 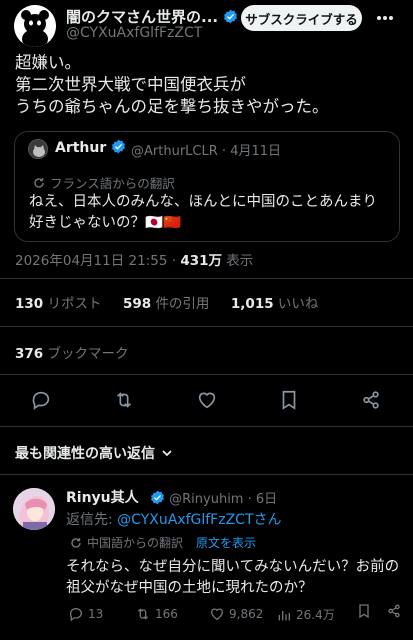 What do you see at coordinates (85, 454) in the screenshot?
I see `reply-sort-label: 最も関連性の高い返信` at bounding box center [85, 454].